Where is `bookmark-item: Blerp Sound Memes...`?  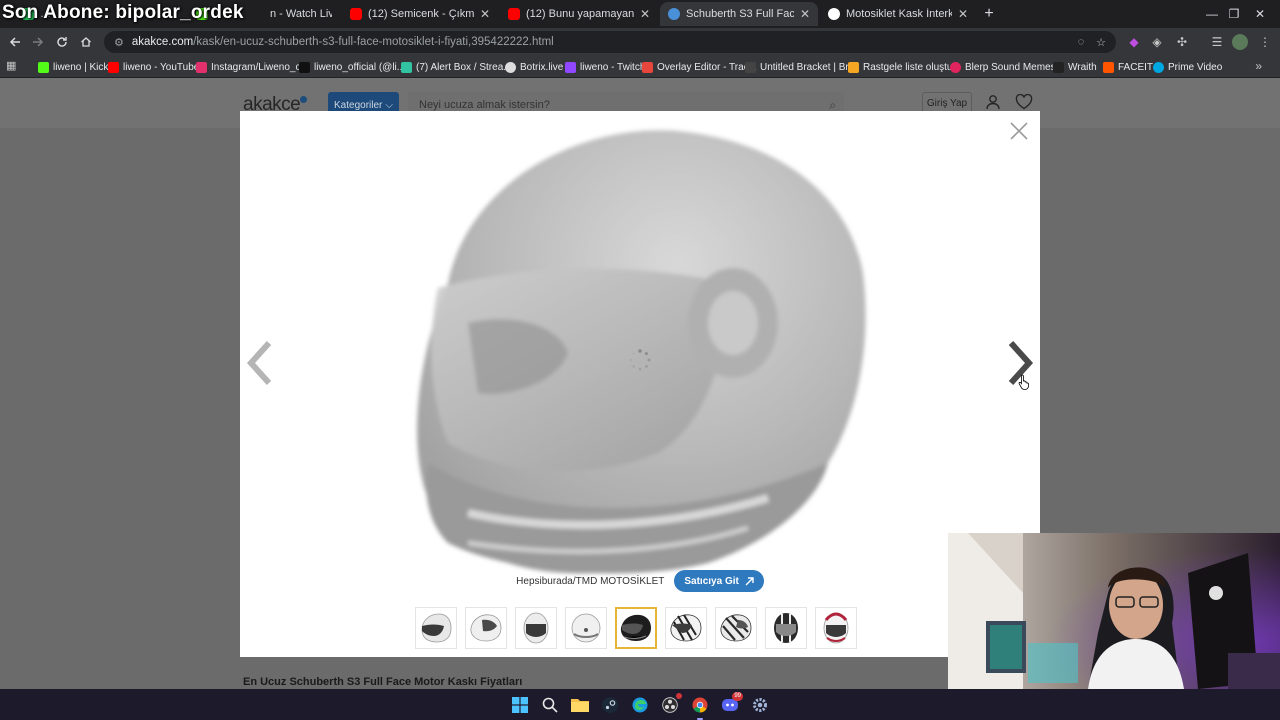 bookmark-item: Blerp Sound Memes... is located at coordinates (1007, 67).